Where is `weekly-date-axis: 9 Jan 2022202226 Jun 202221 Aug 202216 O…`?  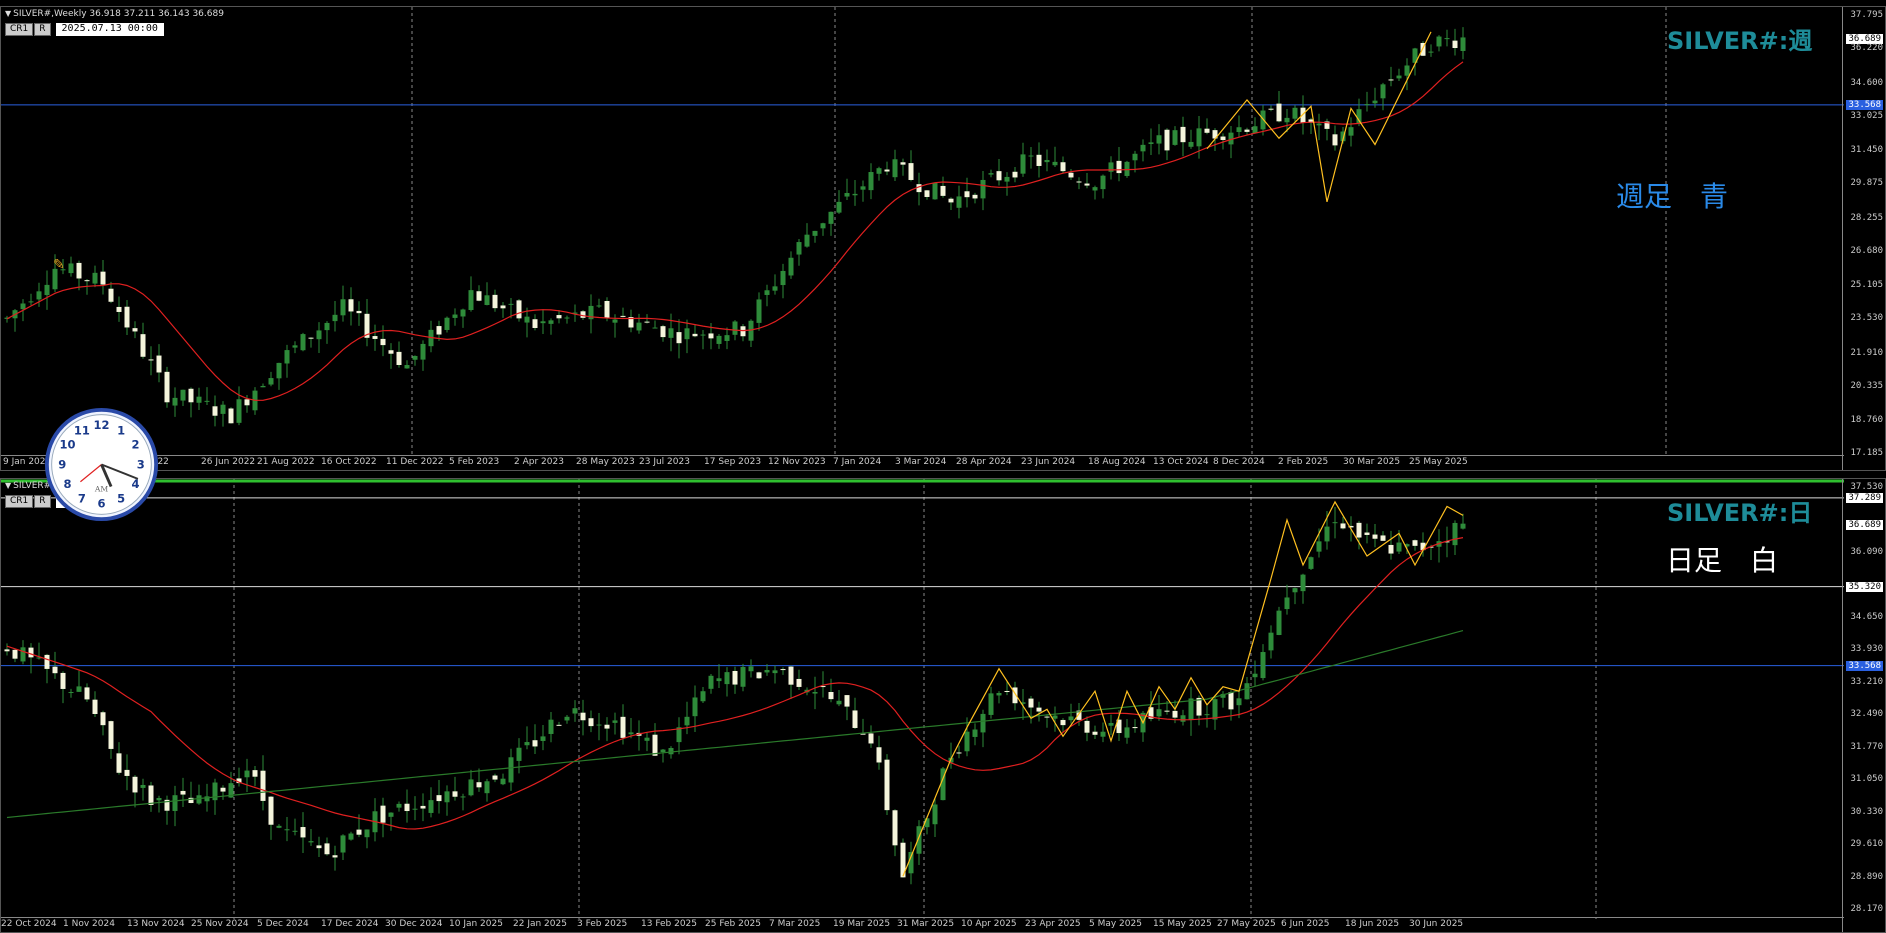
weekly-date-axis: 9 Jan 2022202226 Jun 202221 Aug 202216 O… is located at coordinates (922, 462).